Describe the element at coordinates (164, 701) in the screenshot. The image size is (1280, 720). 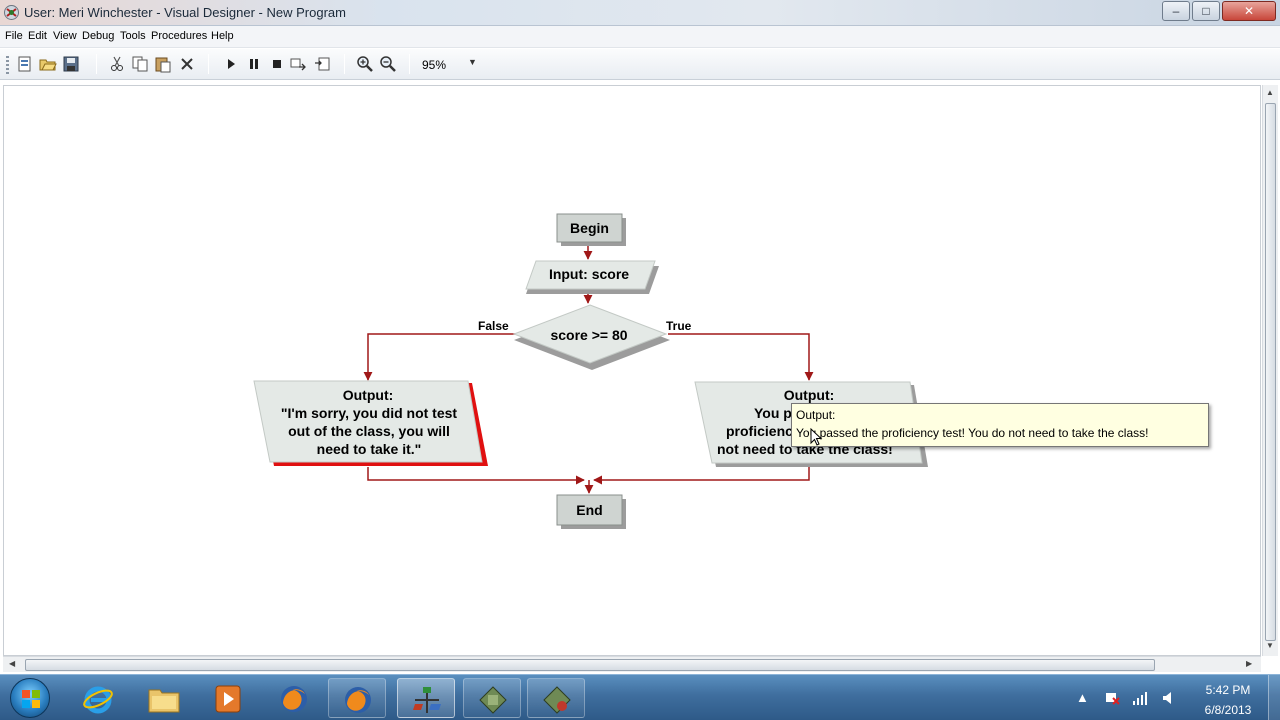
I see `file-explorer-icon` at that location.